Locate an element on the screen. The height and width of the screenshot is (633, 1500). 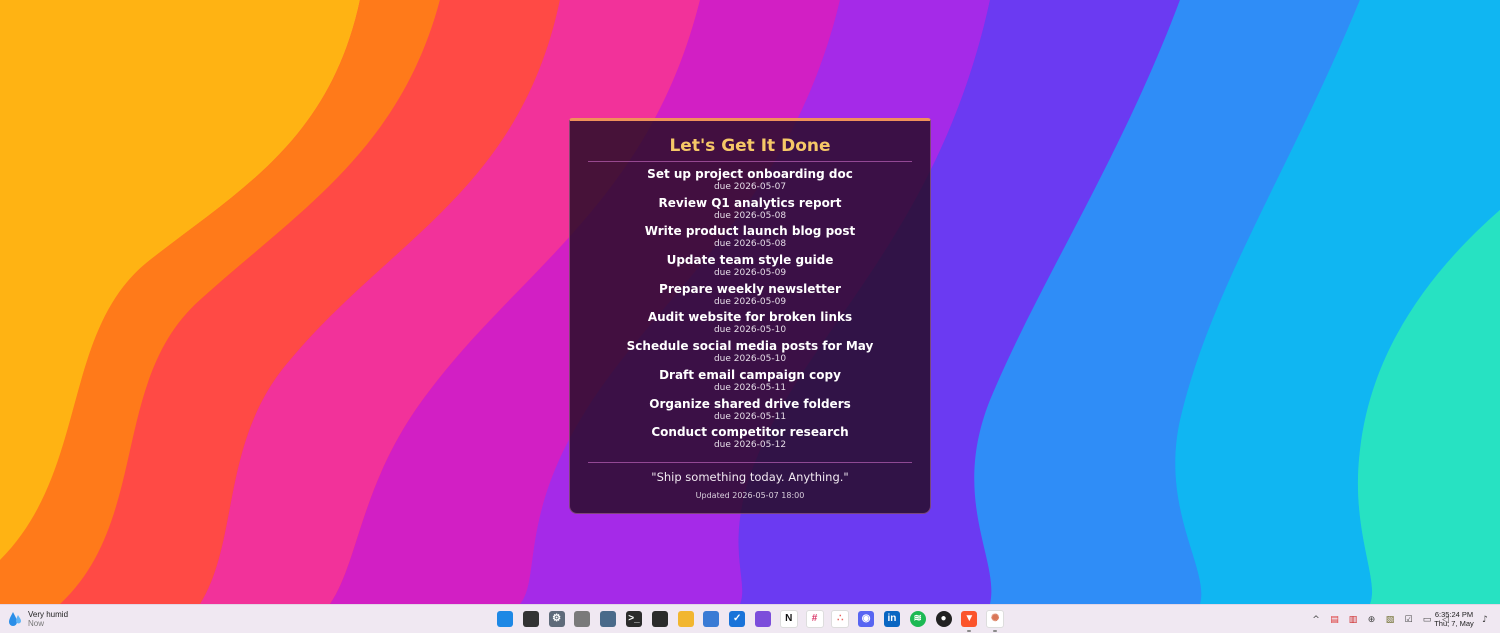
task-name: Audit website for broken links is located at coordinates (750, 317).